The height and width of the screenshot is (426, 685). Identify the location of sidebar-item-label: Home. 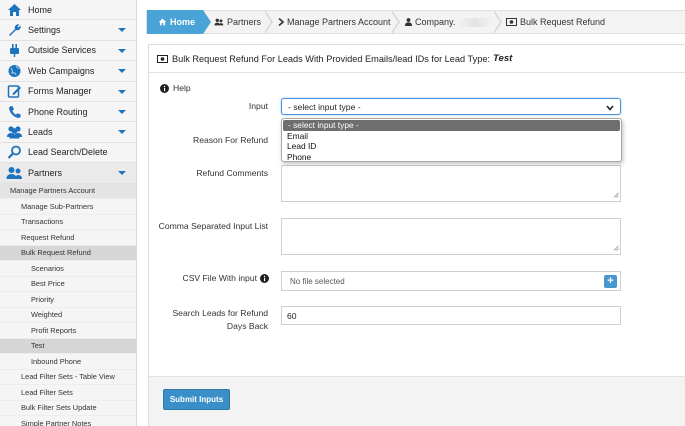
(40, 9).